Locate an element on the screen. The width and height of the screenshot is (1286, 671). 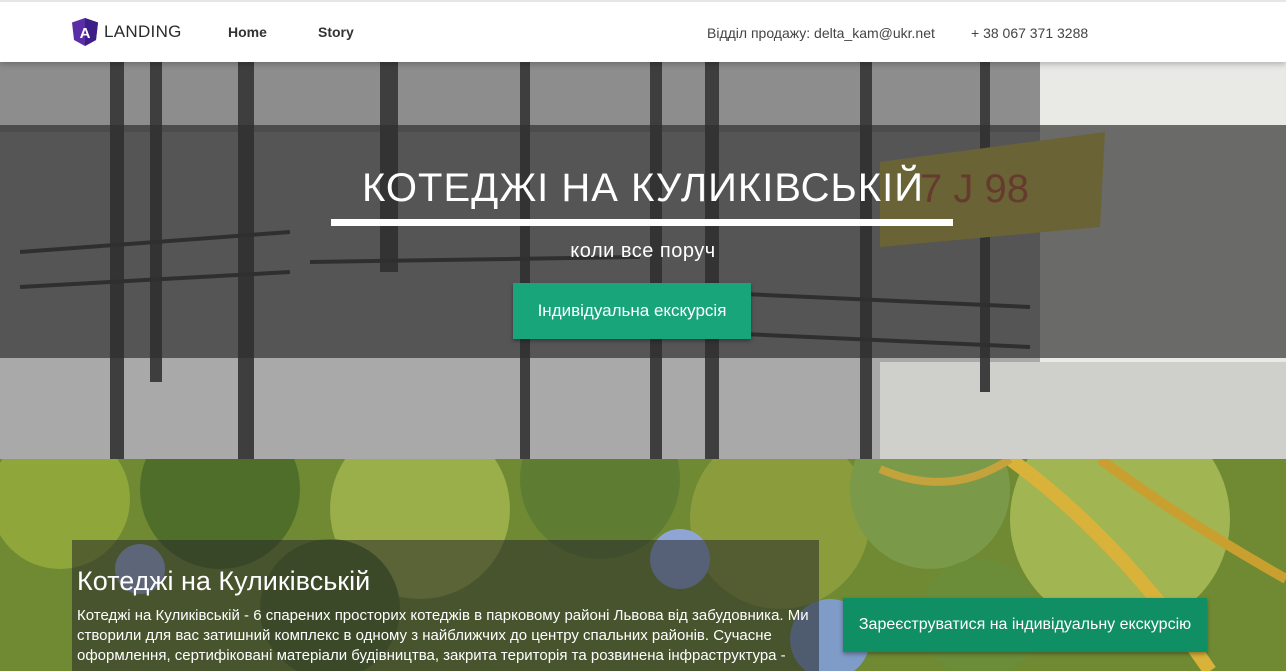
individual-tour-button: Індивідуальна екскурсія is located at coordinates (632, 311).